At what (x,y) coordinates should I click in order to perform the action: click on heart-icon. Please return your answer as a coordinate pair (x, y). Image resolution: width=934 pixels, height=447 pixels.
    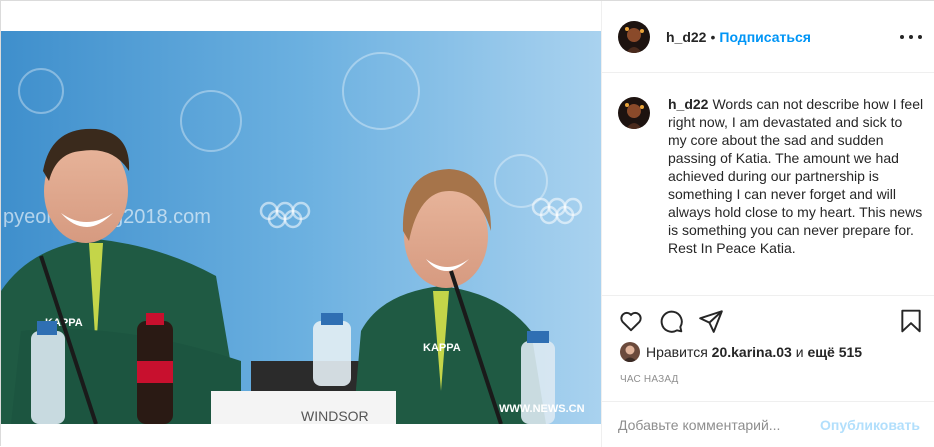
    Looking at the image, I should click on (631, 321).